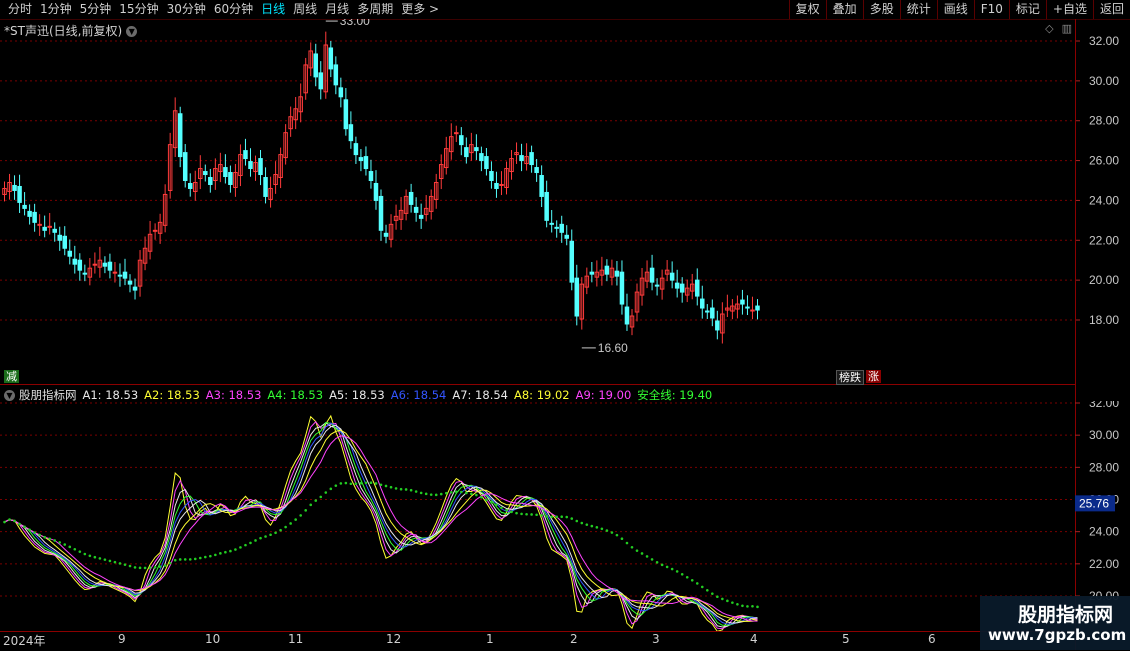  Describe the element at coordinates (541, 395) in the screenshot. I see `legend-a8: A8: 19.02` at that location.